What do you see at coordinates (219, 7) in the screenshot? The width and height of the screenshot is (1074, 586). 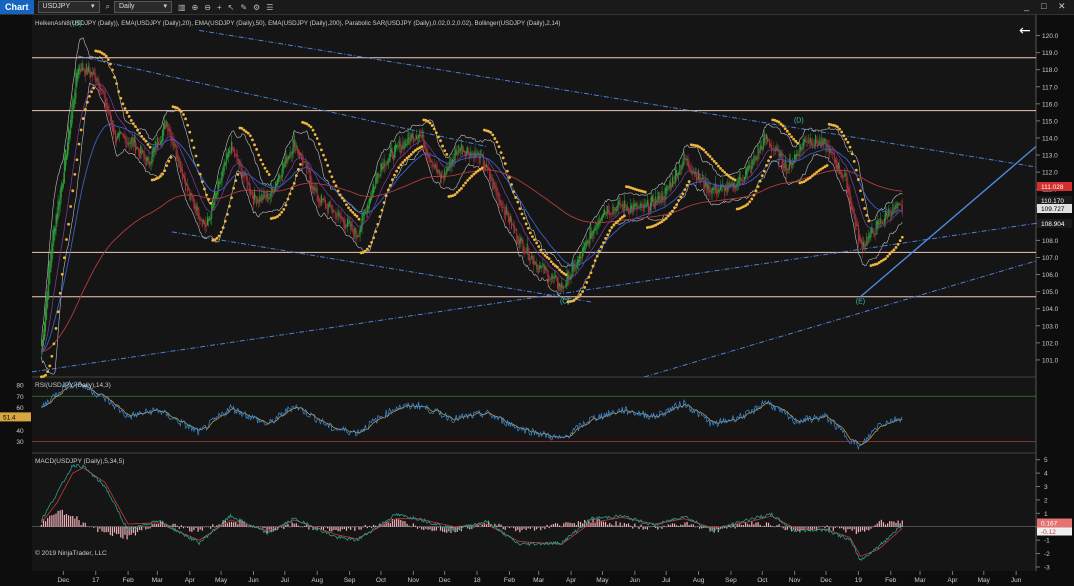 I see `crosshair-icon: +` at bounding box center [219, 7].